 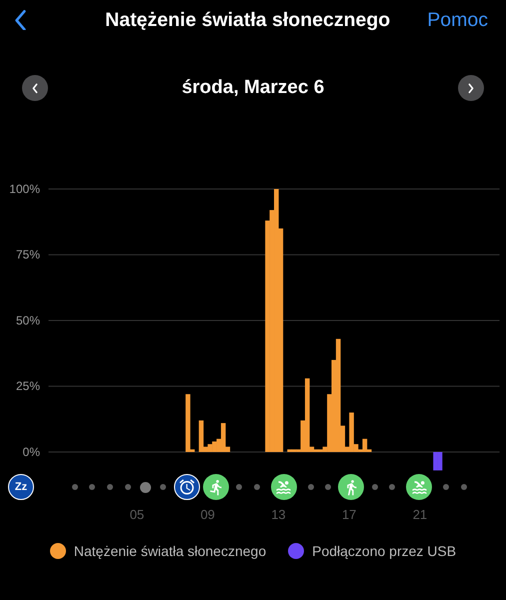 What do you see at coordinates (278, 514) in the screenshot?
I see `hour-label: 13` at bounding box center [278, 514].